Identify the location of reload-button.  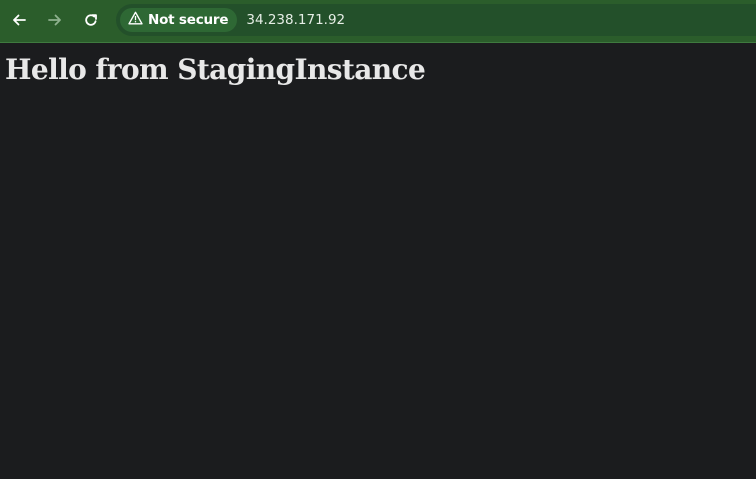
(91, 20).